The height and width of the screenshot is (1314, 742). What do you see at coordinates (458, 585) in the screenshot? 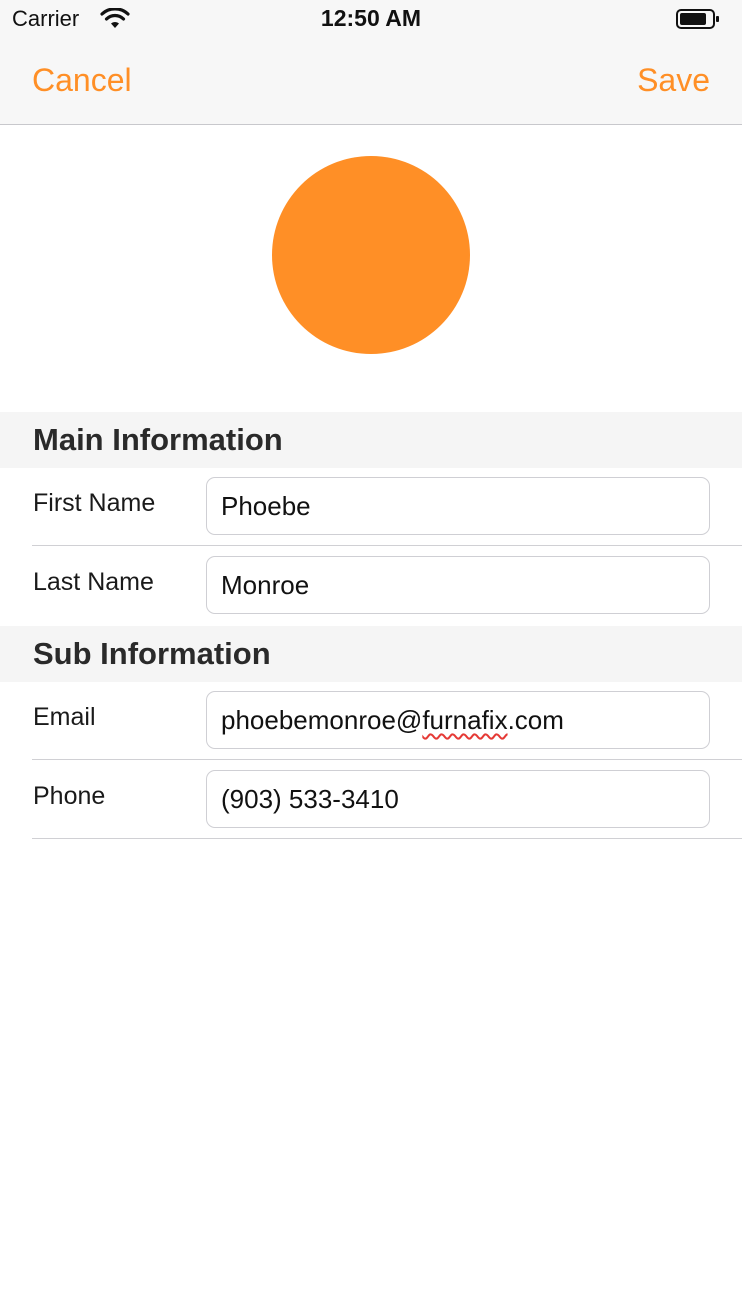
I see `last-name-field: Monroe` at bounding box center [458, 585].